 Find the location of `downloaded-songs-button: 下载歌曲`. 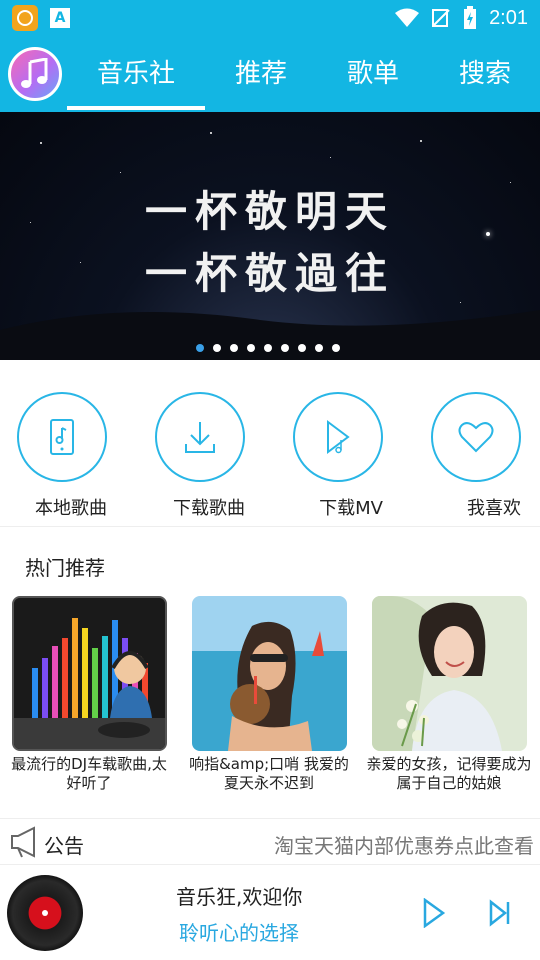

downloaded-songs-button: 下载歌曲 is located at coordinates (200, 456).